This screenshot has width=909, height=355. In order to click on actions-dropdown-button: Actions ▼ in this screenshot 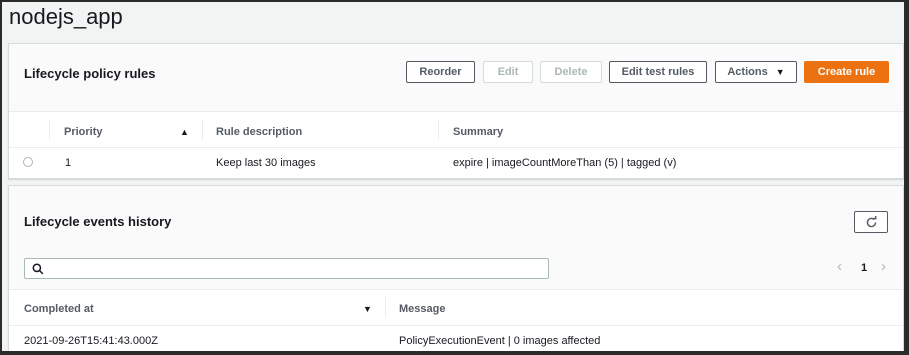, I will do `click(756, 72)`.